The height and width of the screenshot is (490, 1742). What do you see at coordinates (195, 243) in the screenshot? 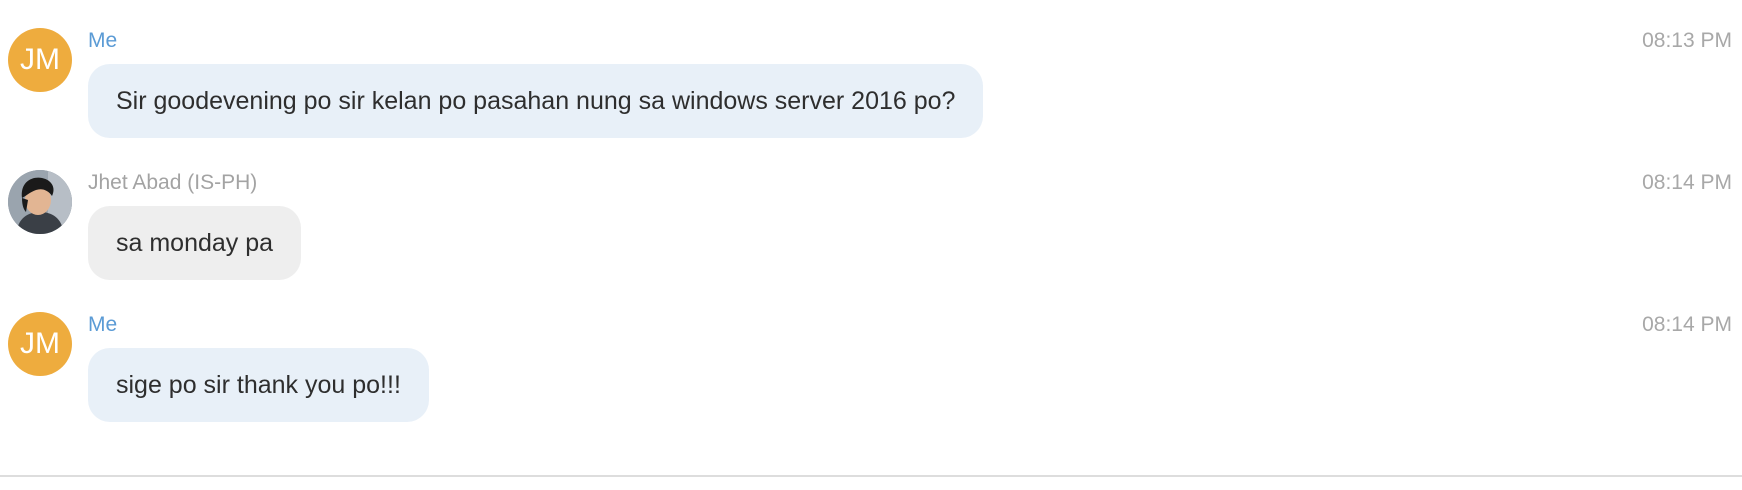
I see `message-bubble: sa monday pa` at bounding box center [195, 243].